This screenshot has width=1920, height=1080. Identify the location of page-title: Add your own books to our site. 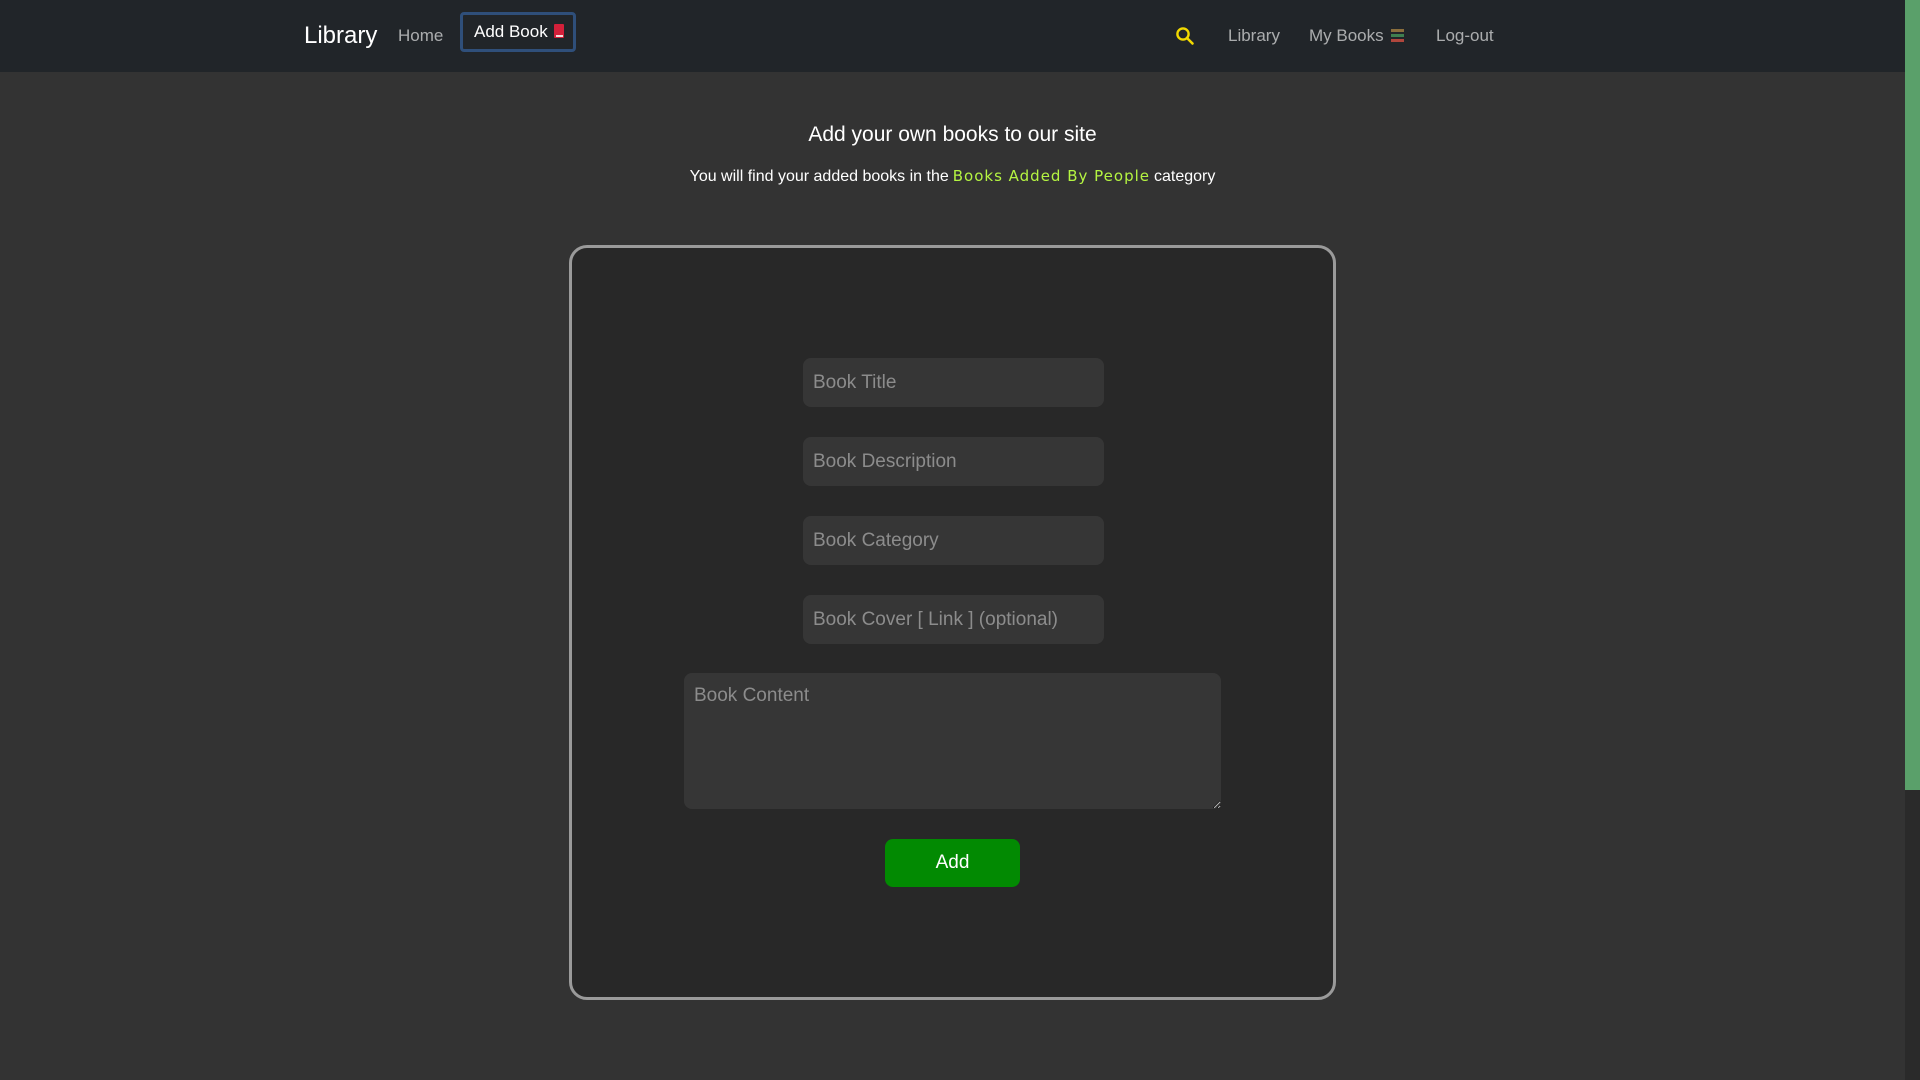
(952, 134).